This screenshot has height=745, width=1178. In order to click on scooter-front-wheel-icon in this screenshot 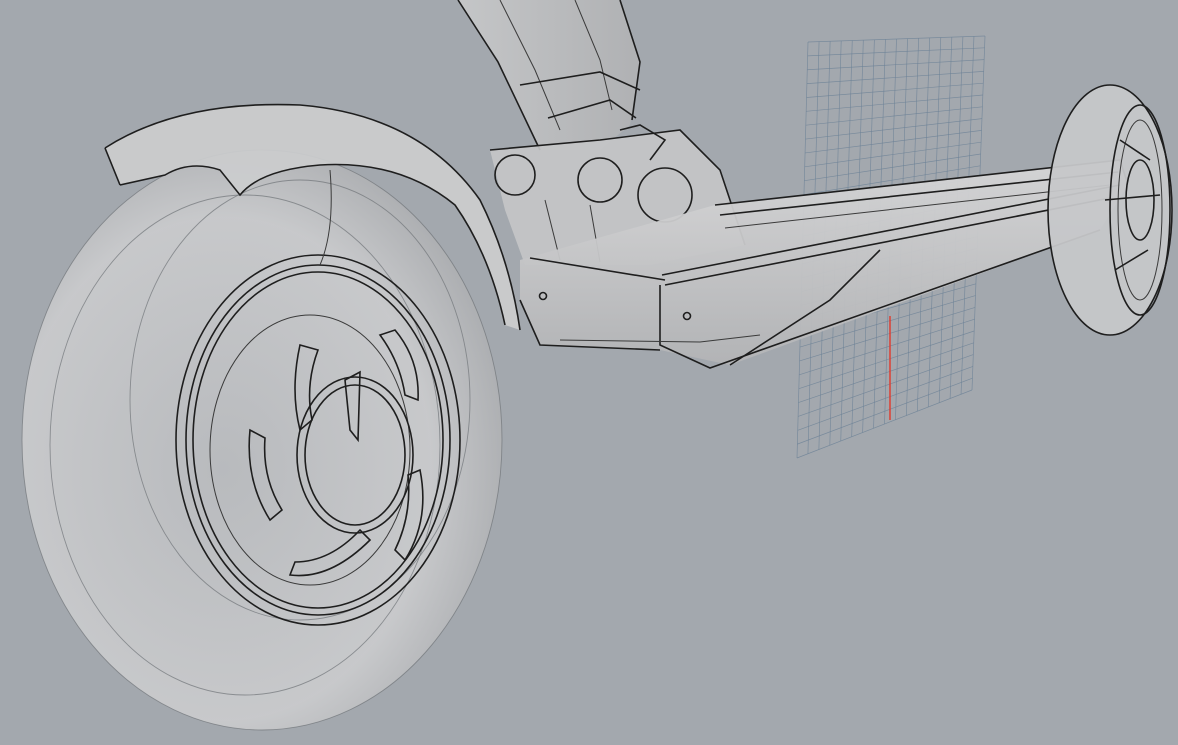, I will do `click(1110, 210)`.